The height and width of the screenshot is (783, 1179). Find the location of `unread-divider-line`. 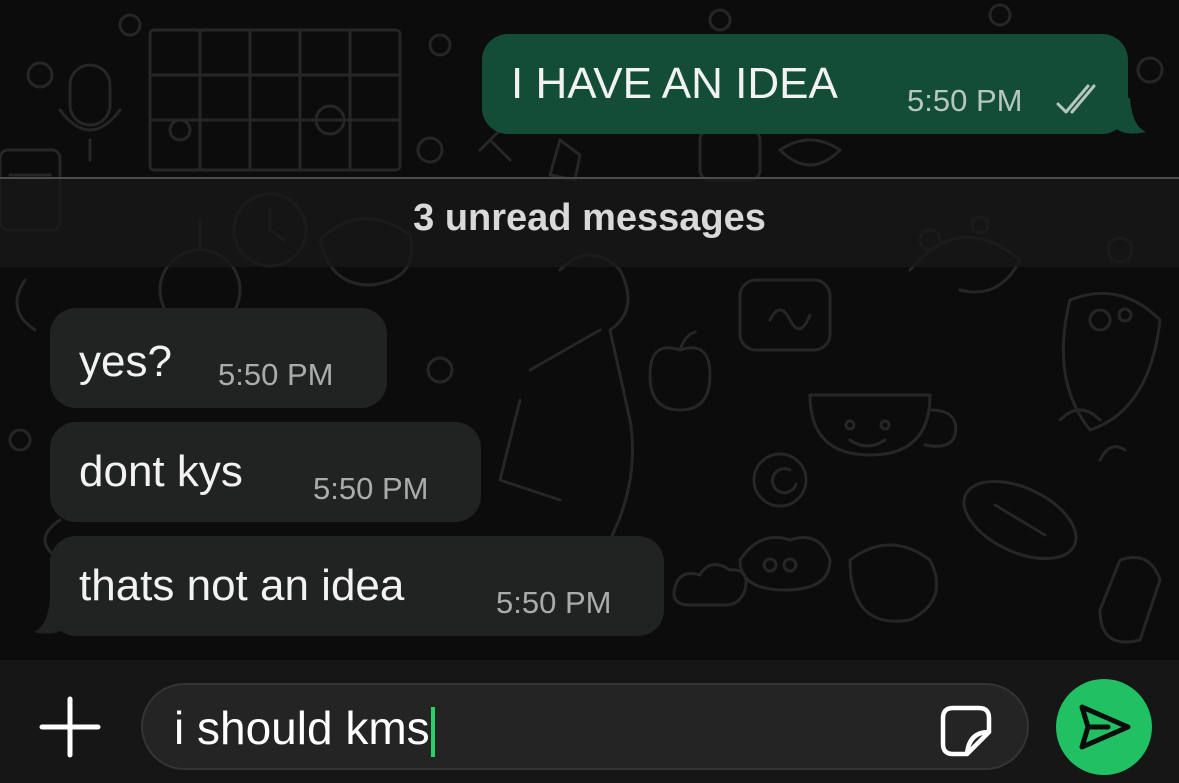

unread-divider-line is located at coordinates (589, 178).